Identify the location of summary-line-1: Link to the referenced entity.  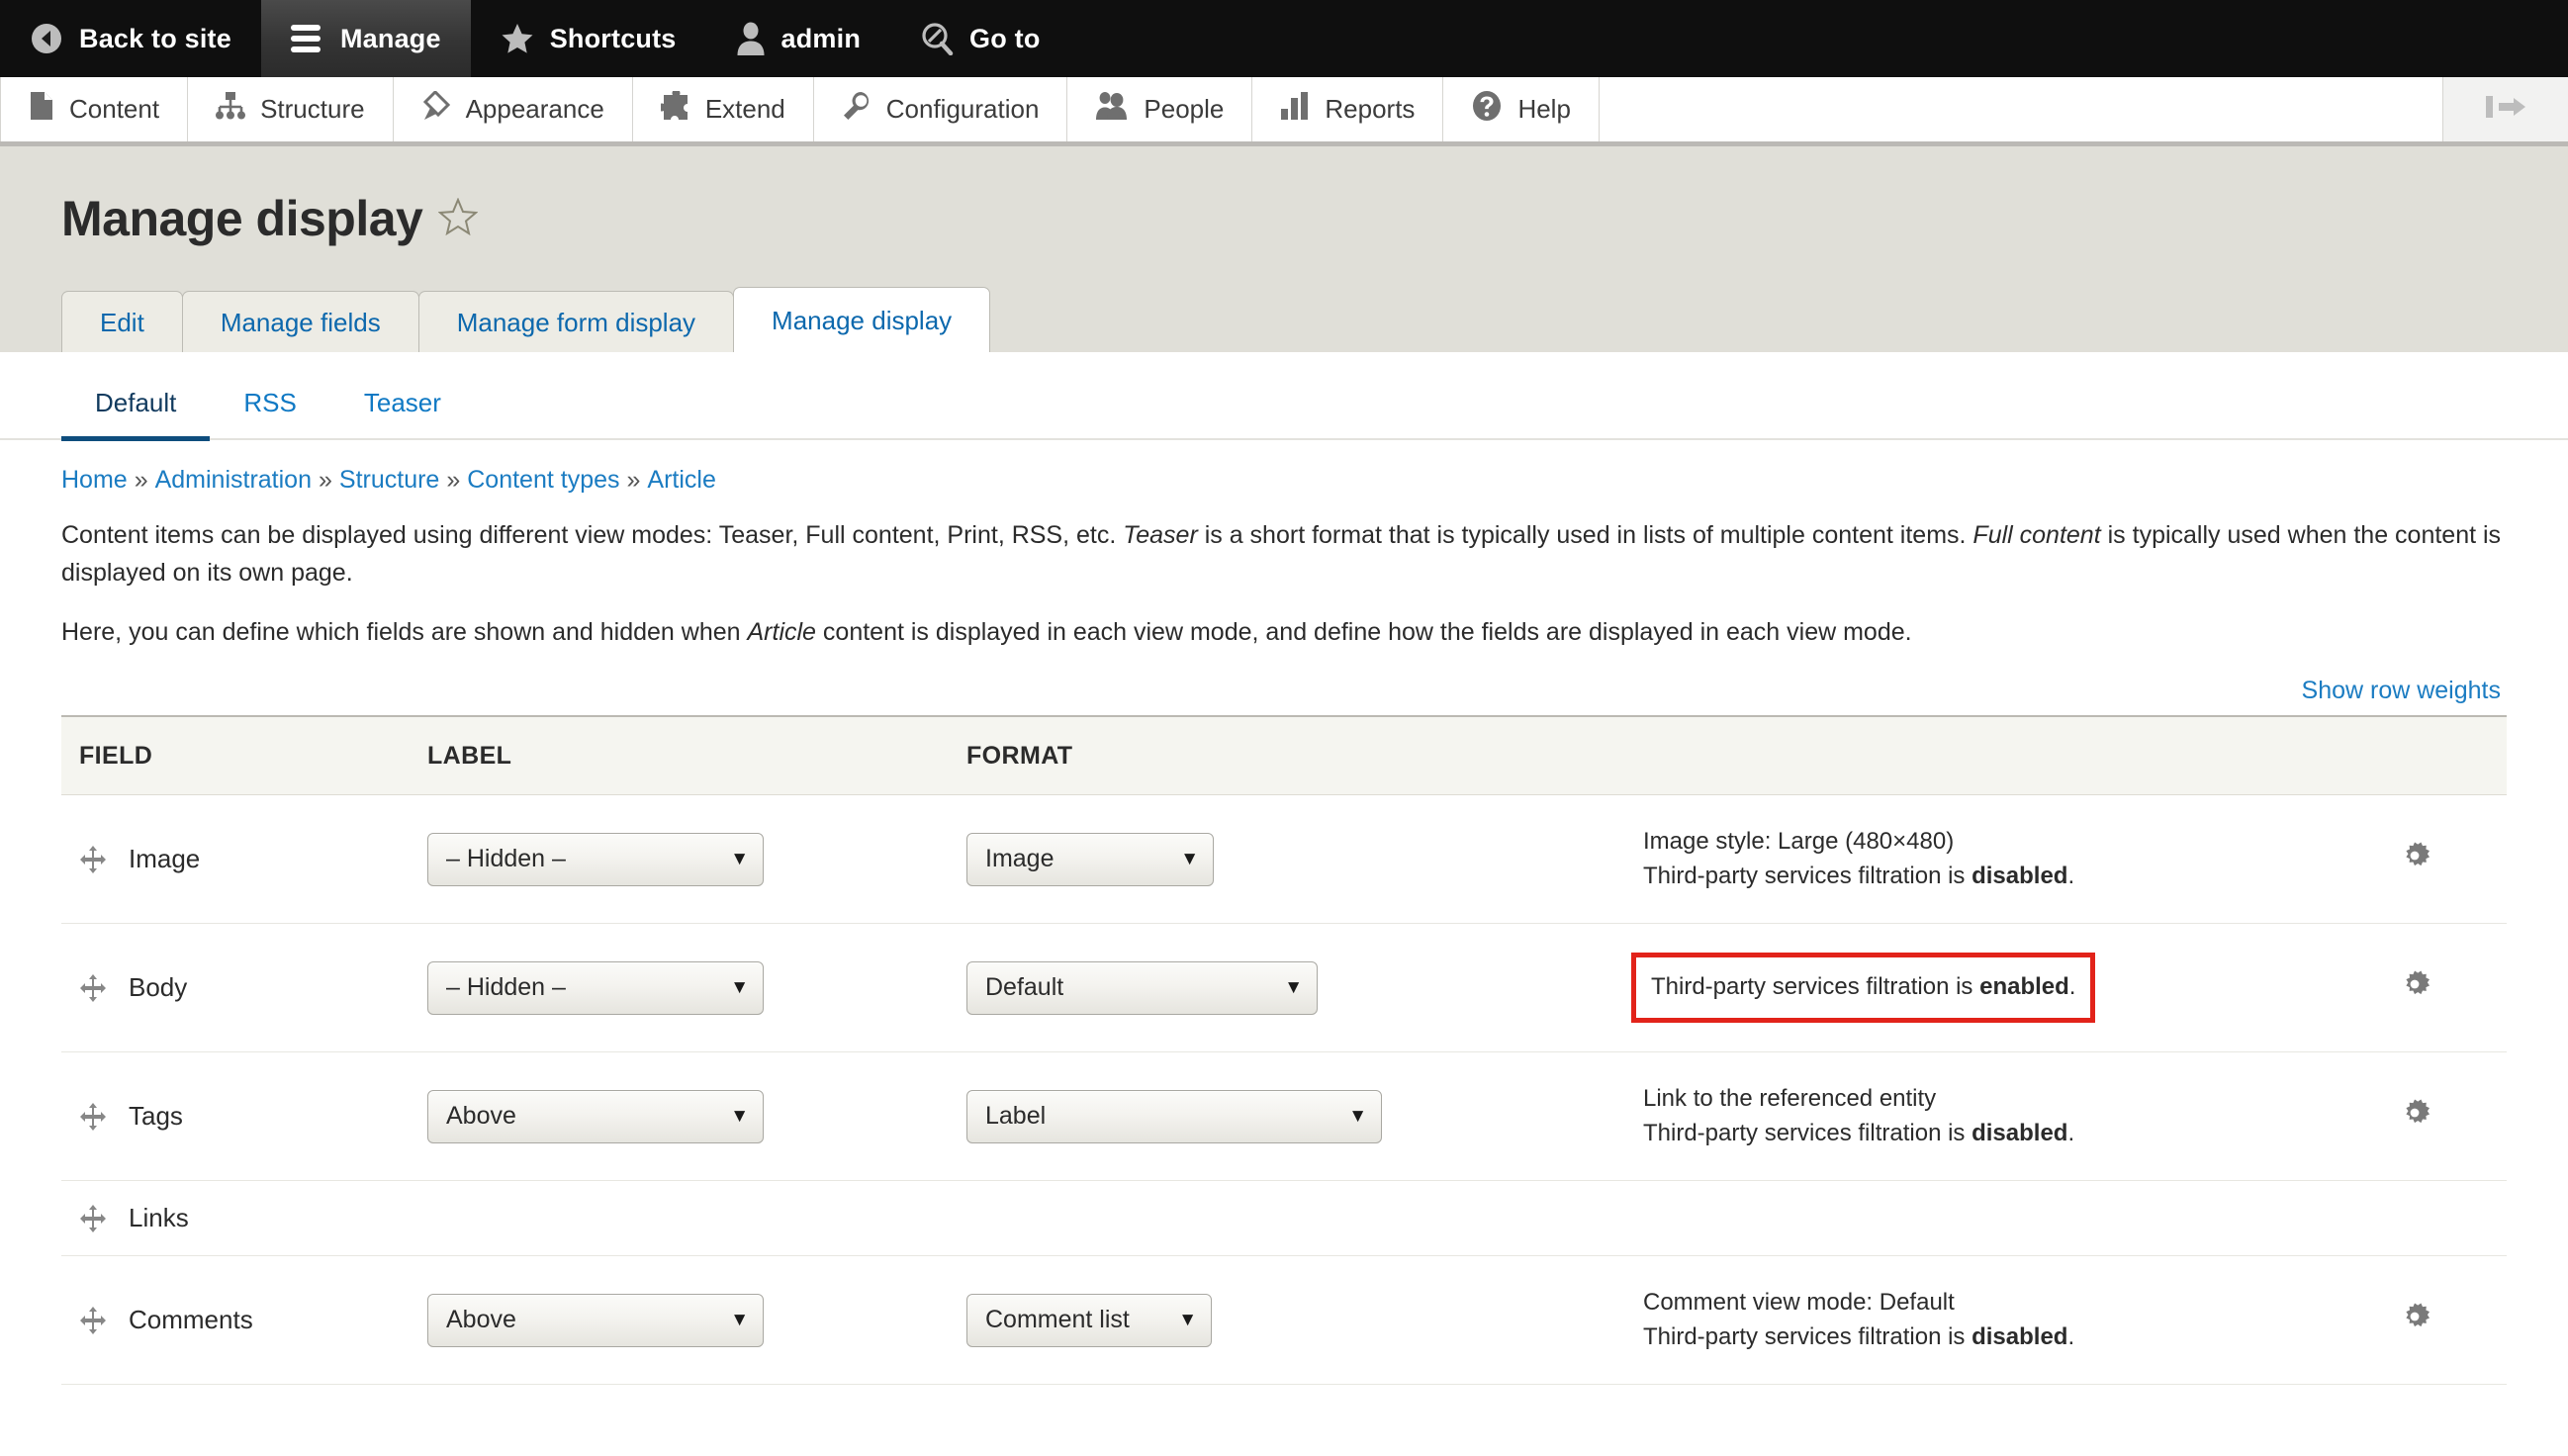
(1790, 1099).